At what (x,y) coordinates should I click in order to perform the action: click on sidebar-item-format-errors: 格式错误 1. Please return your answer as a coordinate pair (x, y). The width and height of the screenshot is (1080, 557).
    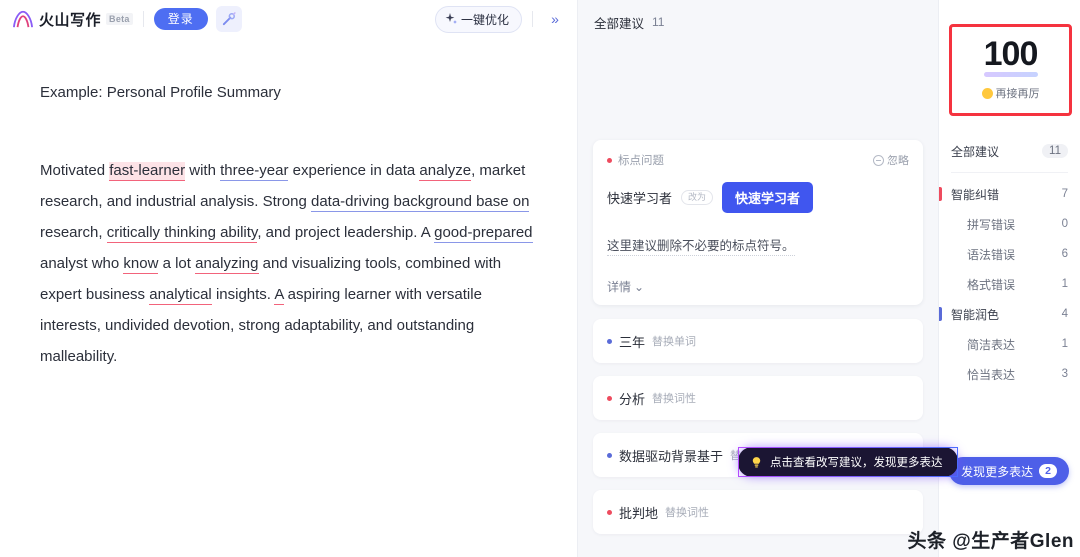
    Looking at the image, I should click on (1009, 284).